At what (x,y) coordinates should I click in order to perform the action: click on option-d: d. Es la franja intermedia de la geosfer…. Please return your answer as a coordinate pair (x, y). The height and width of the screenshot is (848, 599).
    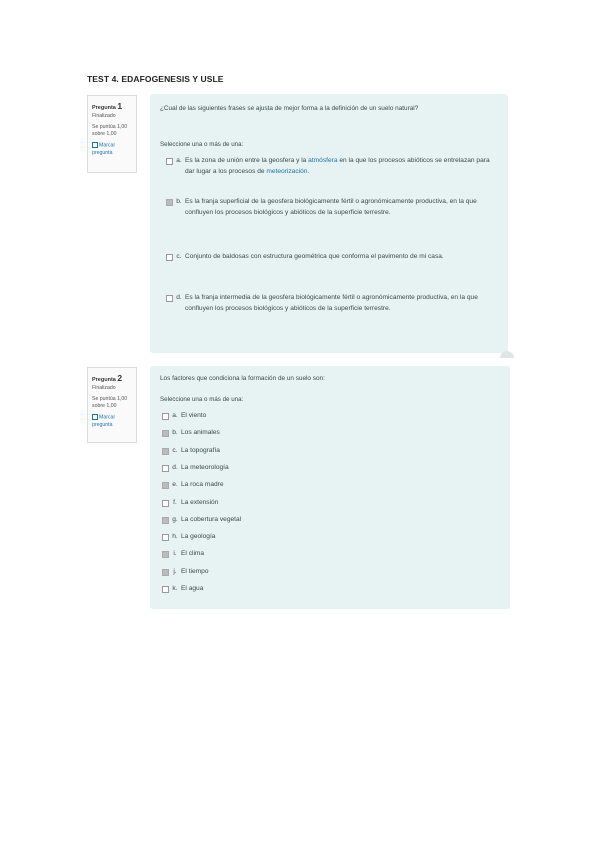
    Looking at the image, I should click on (333, 303).